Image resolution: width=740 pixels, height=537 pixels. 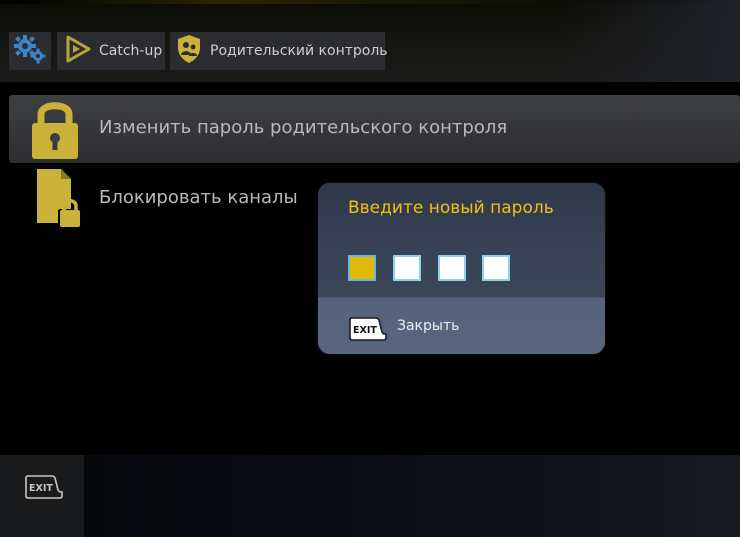 What do you see at coordinates (461, 297) in the screenshot?
I see `dialog-divider` at bounding box center [461, 297].